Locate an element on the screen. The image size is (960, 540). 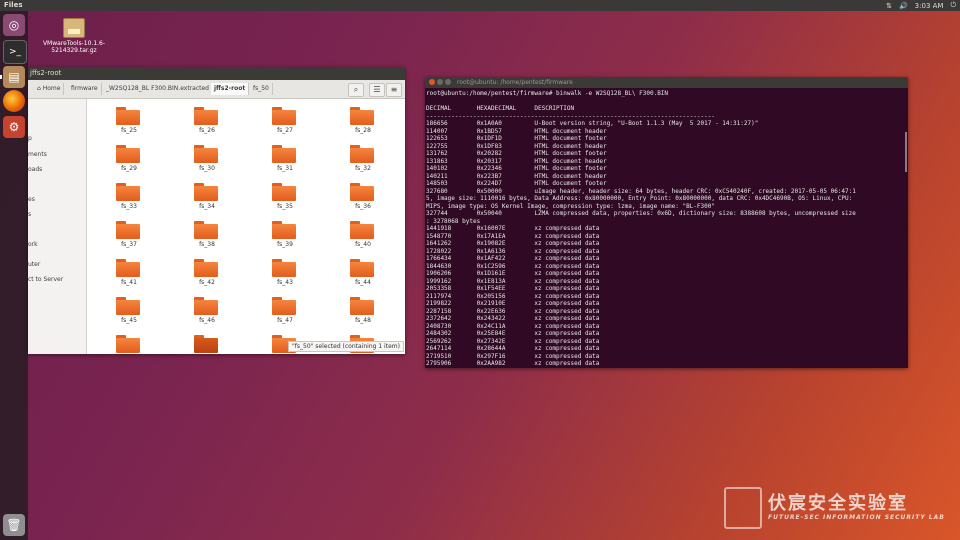
terminal-line: 2117974 0x205156 xz compressed data is located at coordinates (513, 296).